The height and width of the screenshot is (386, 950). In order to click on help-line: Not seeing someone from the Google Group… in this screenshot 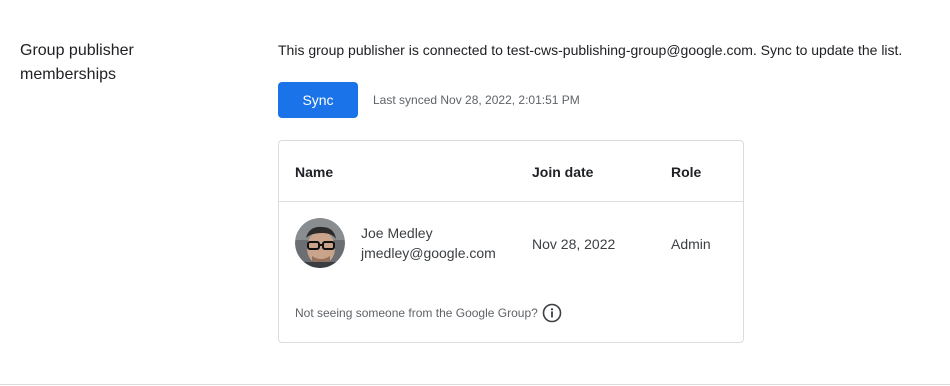, I will do `click(428, 313)`.